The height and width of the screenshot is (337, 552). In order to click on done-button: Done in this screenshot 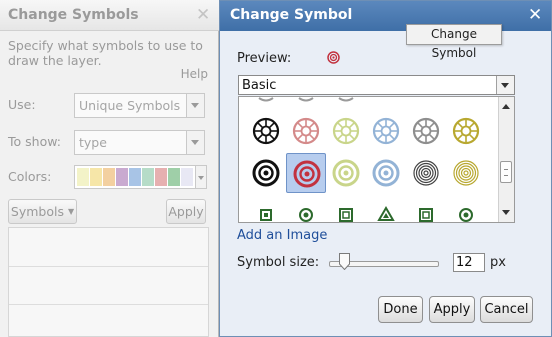, I will do `click(400, 309)`.